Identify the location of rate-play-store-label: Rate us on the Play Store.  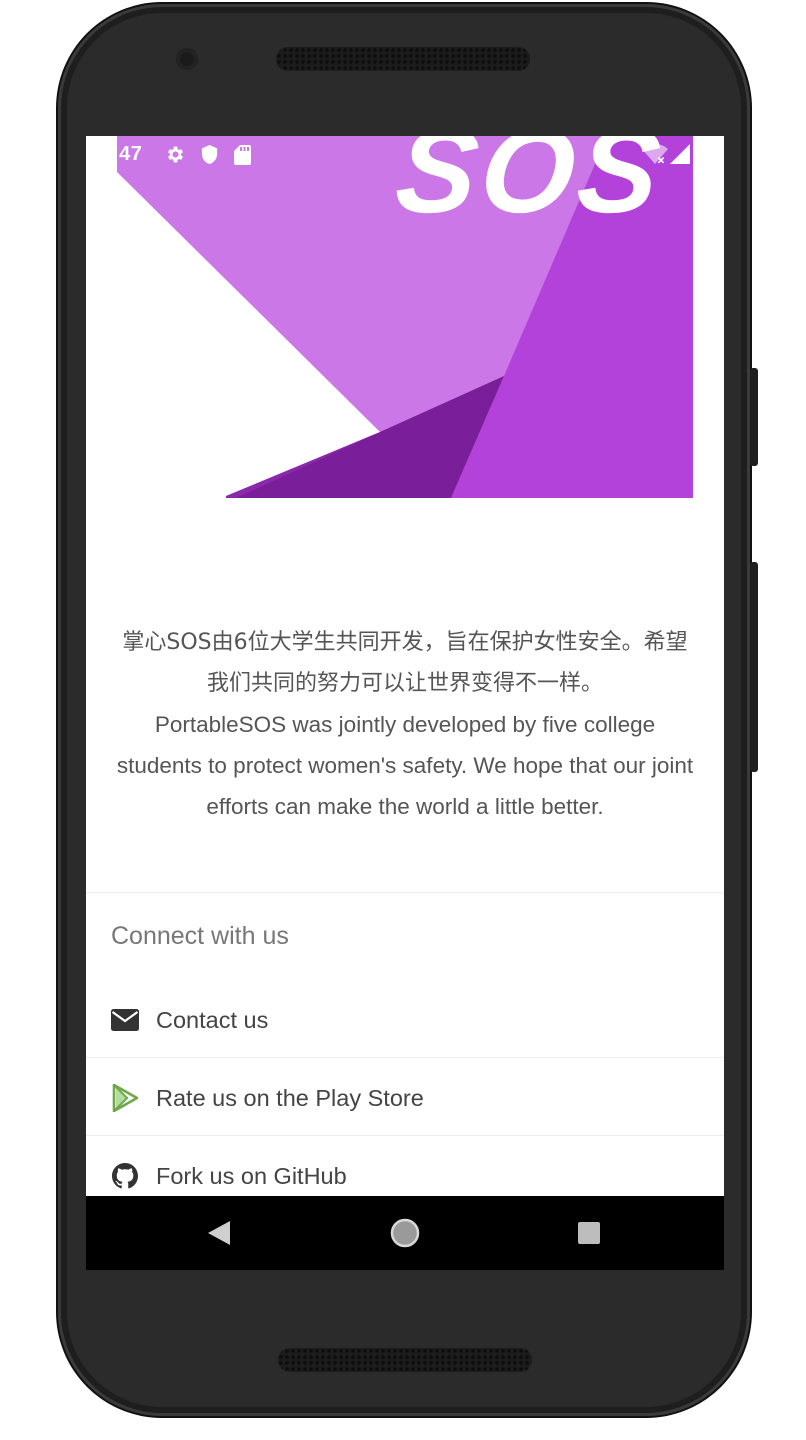
(290, 1097).